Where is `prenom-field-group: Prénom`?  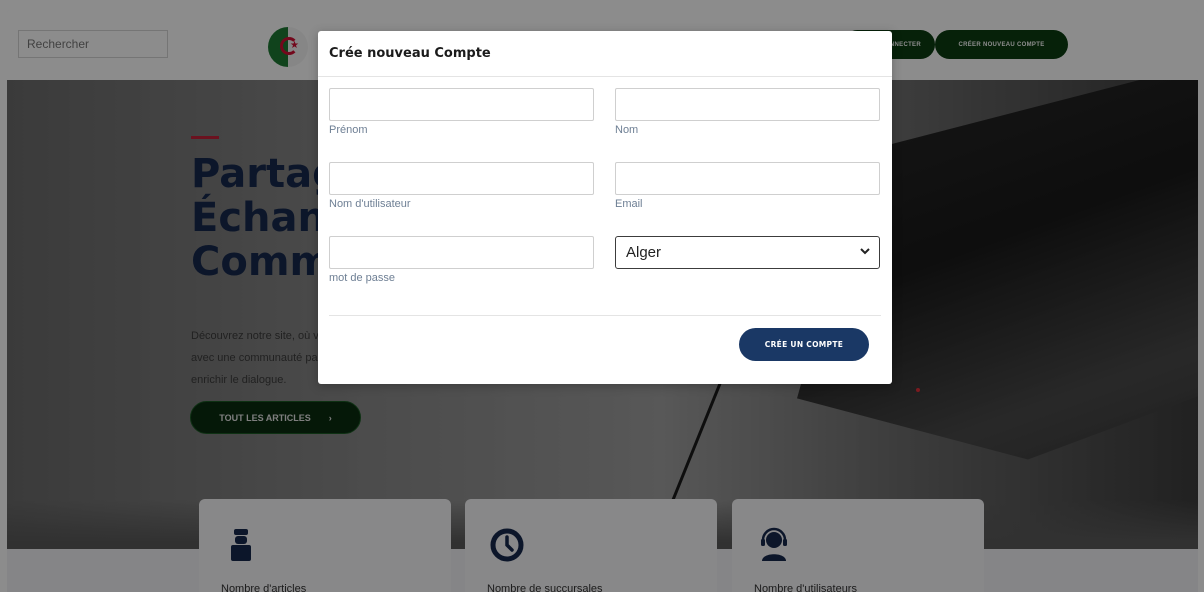 prenom-field-group: Prénom is located at coordinates (461, 112).